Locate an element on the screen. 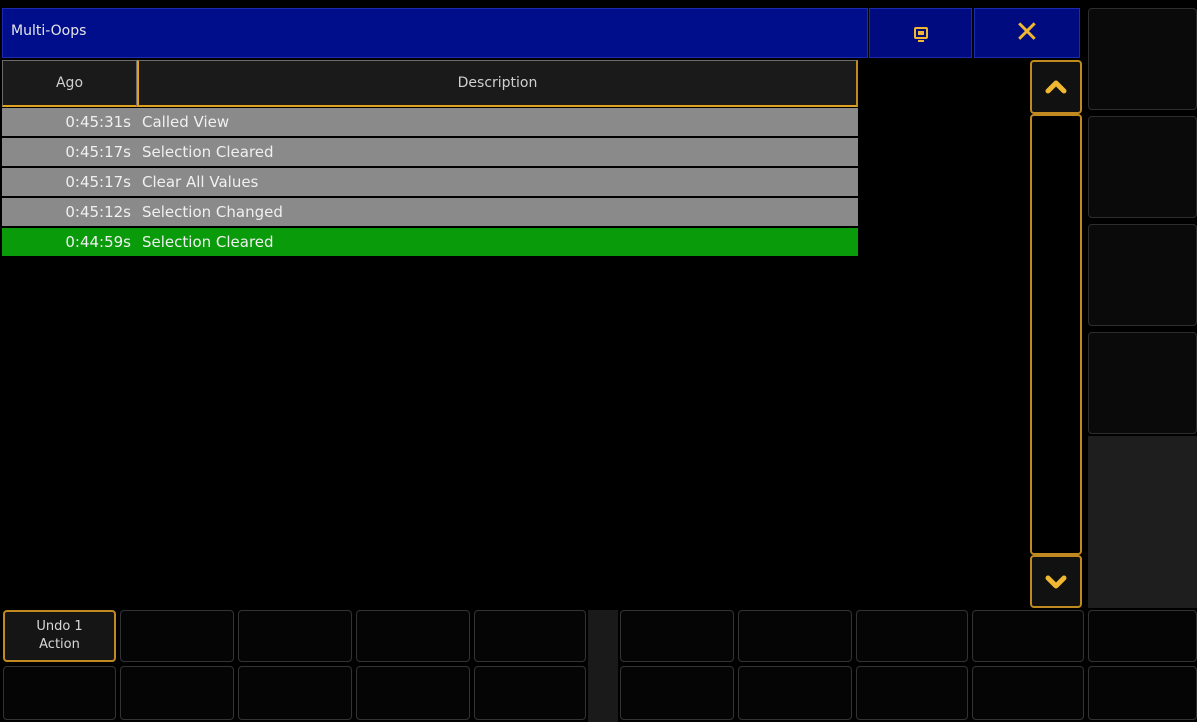  table-row-selected: 0:44:59s Selection Cleared is located at coordinates (430, 242).